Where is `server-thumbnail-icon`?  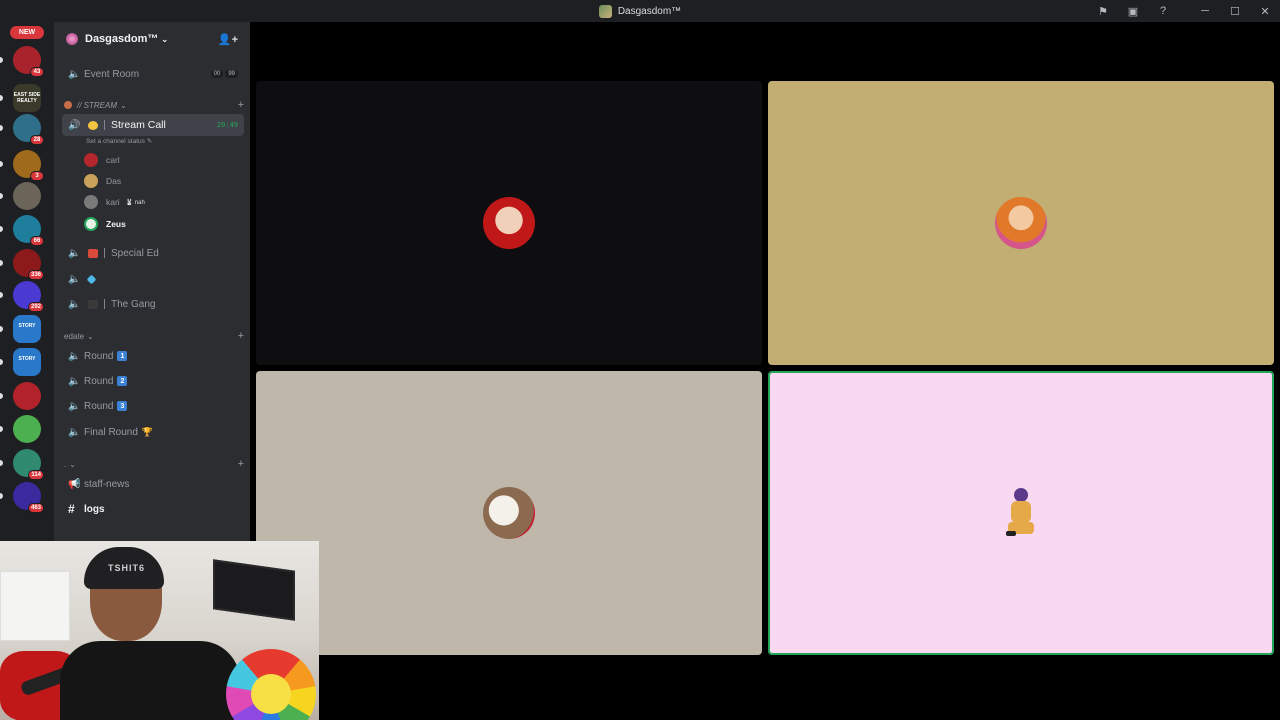 server-thumbnail-icon is located at coordinates (605, 11).